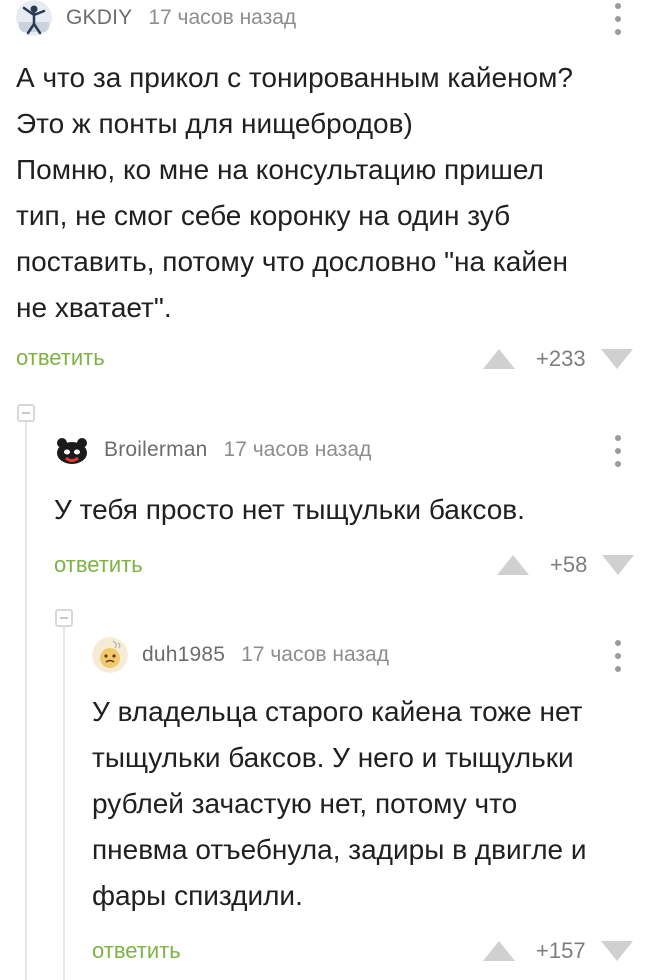 This screenshot has height=980, width=650. Describe the element at coordinates (183, 655) in the screenshot. I see `comment-author: duh1985` at that location.